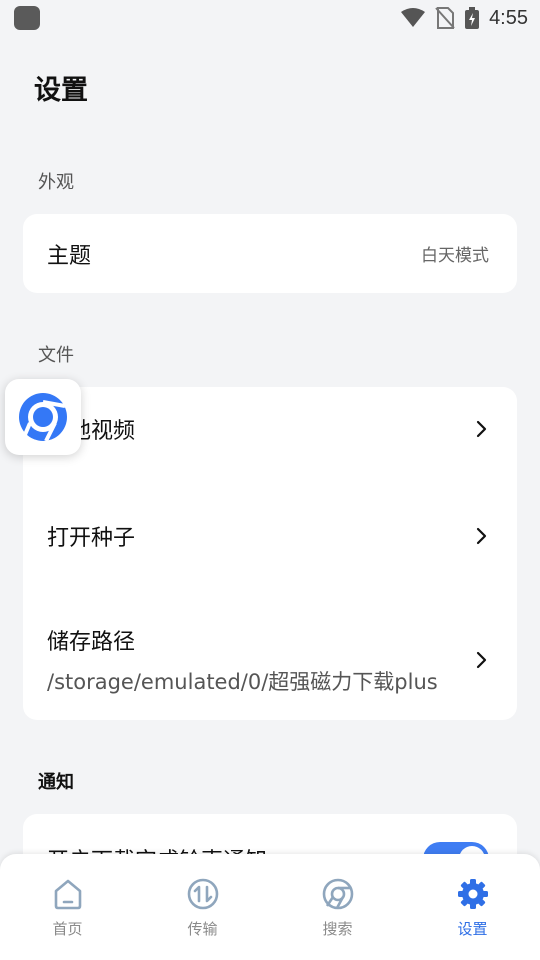 The width and height of the screenshot is (540, 960). I want to click on nav-settings-label: 设置, so click(472, 929).